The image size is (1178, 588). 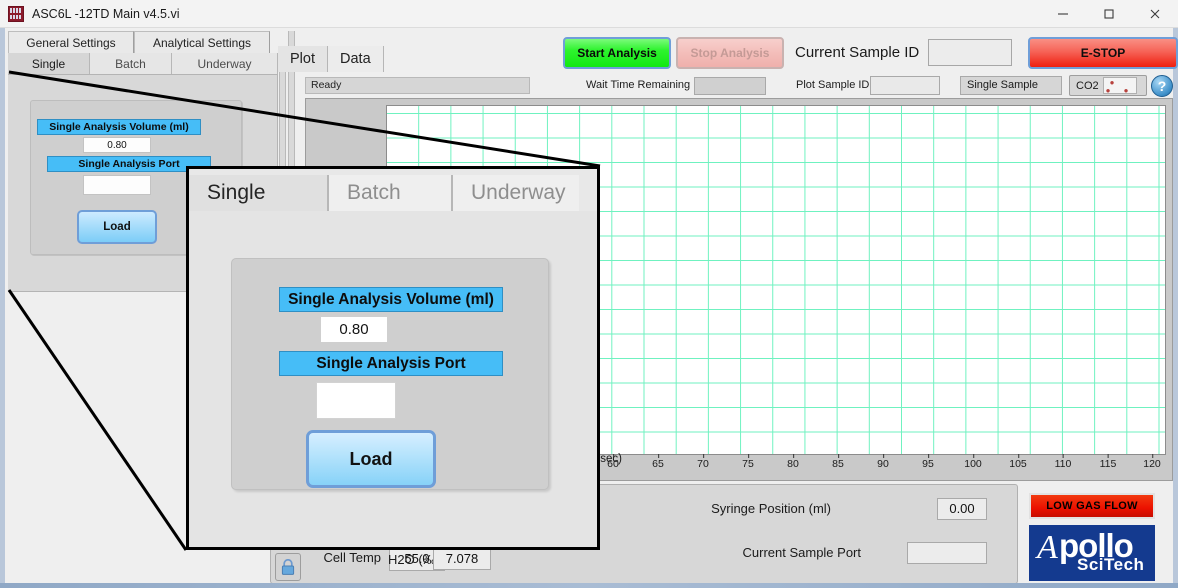 What do you see at coordinates (117, 145) in the screenshot?
I see `single-analysis-volume-input: 0.80` at bounding box center [117, 145].